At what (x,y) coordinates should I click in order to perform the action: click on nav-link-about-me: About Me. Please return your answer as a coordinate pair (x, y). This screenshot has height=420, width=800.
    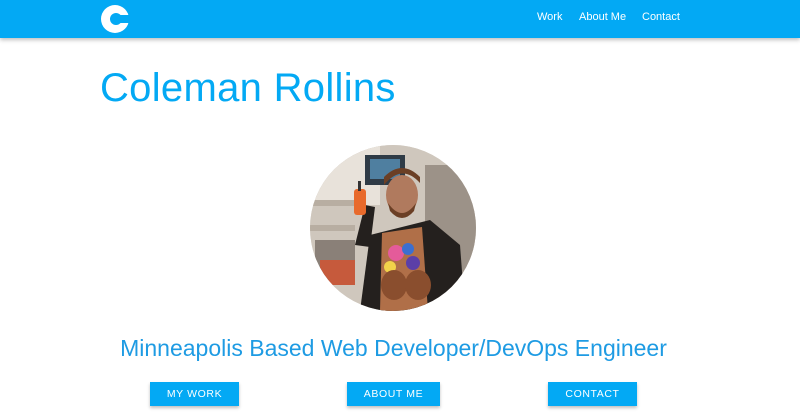
    Looking at the image, I should click on (602, 17).